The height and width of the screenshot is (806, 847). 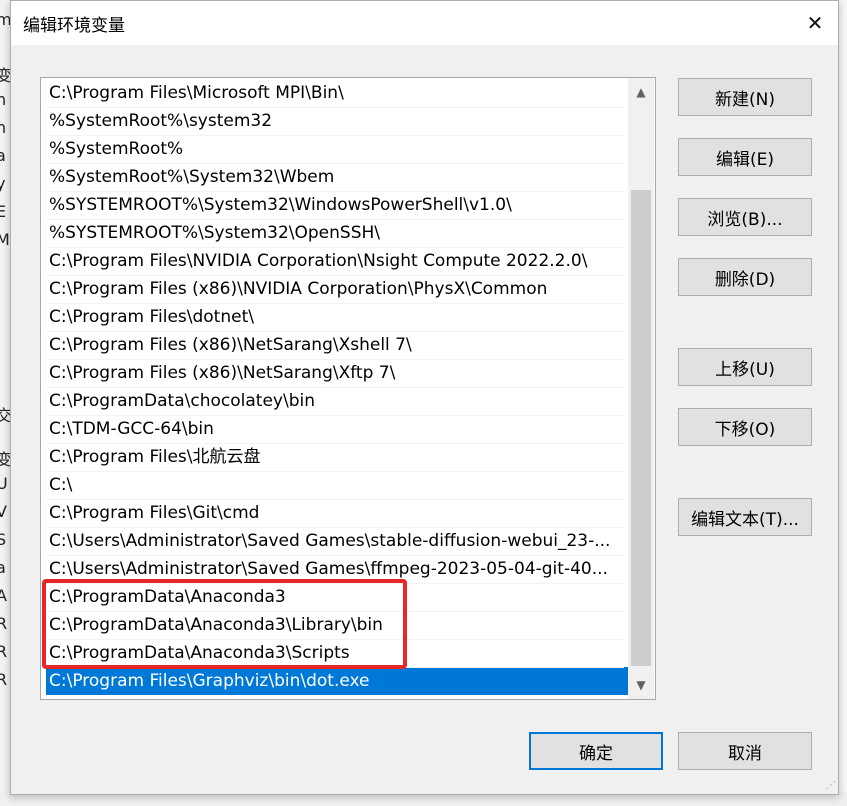 What do you see at coordinates (745, 367) in the screenshot?
I see `move-up-button: 上移(U)` at bounding box center [745, 367].